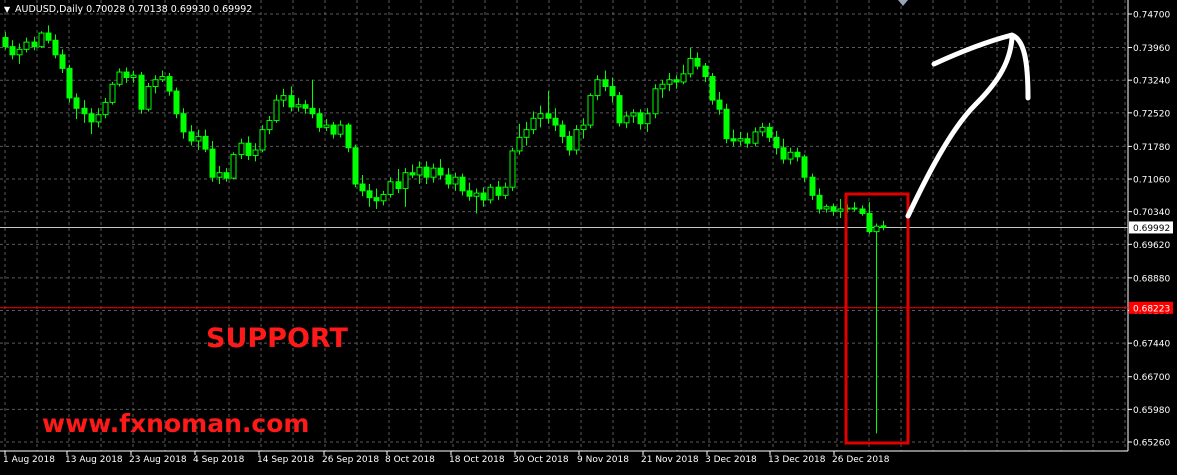 The height and width of the screenshot is (475, 1177). Describe the element at coordinates (175, 423) in the screenshot. I see `website-annotation: www.fxnoman.com` at that location.